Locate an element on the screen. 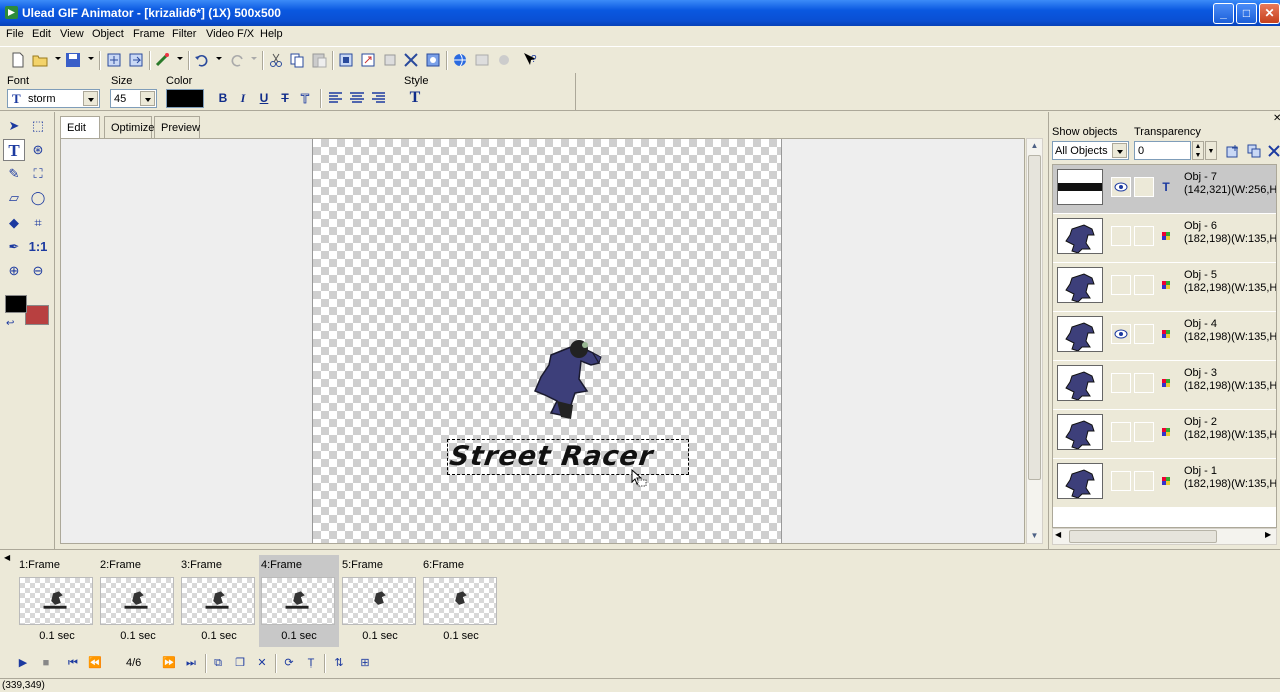  character-sprite is located at coordinates (563, 377).